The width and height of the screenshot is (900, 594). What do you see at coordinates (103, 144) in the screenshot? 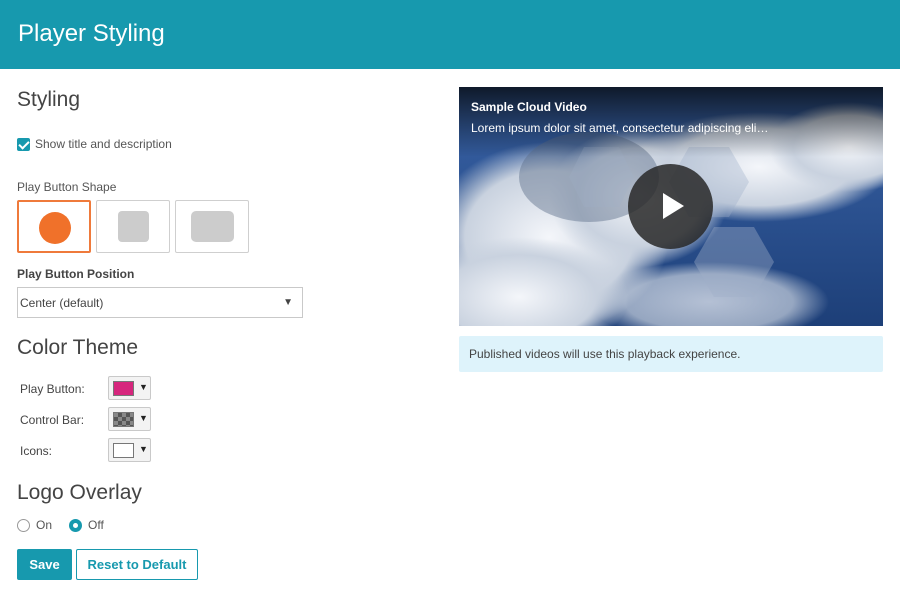
I see `show-title-label: Show title and description` at bounding box center [103, 144].